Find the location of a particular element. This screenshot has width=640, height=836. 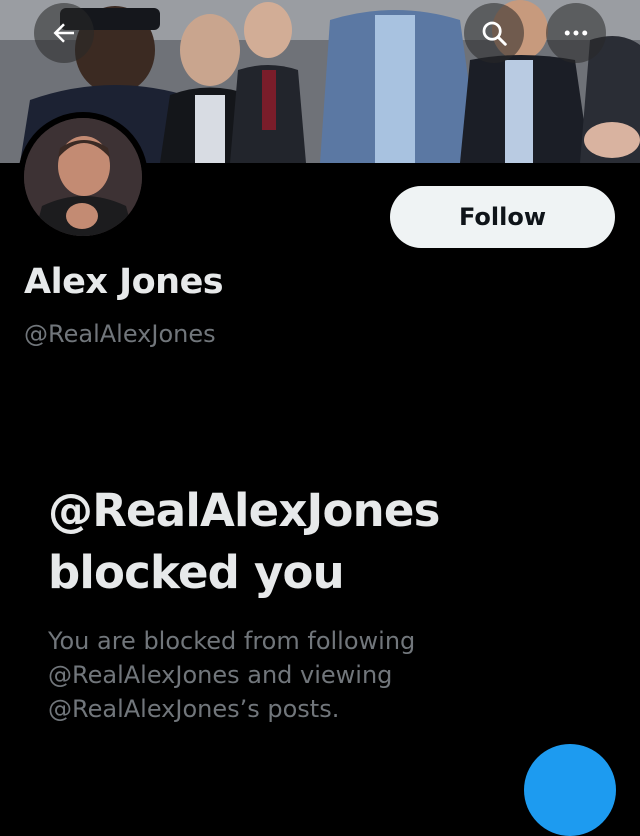

follow-button: Follow is located at coordinates (502, 217).